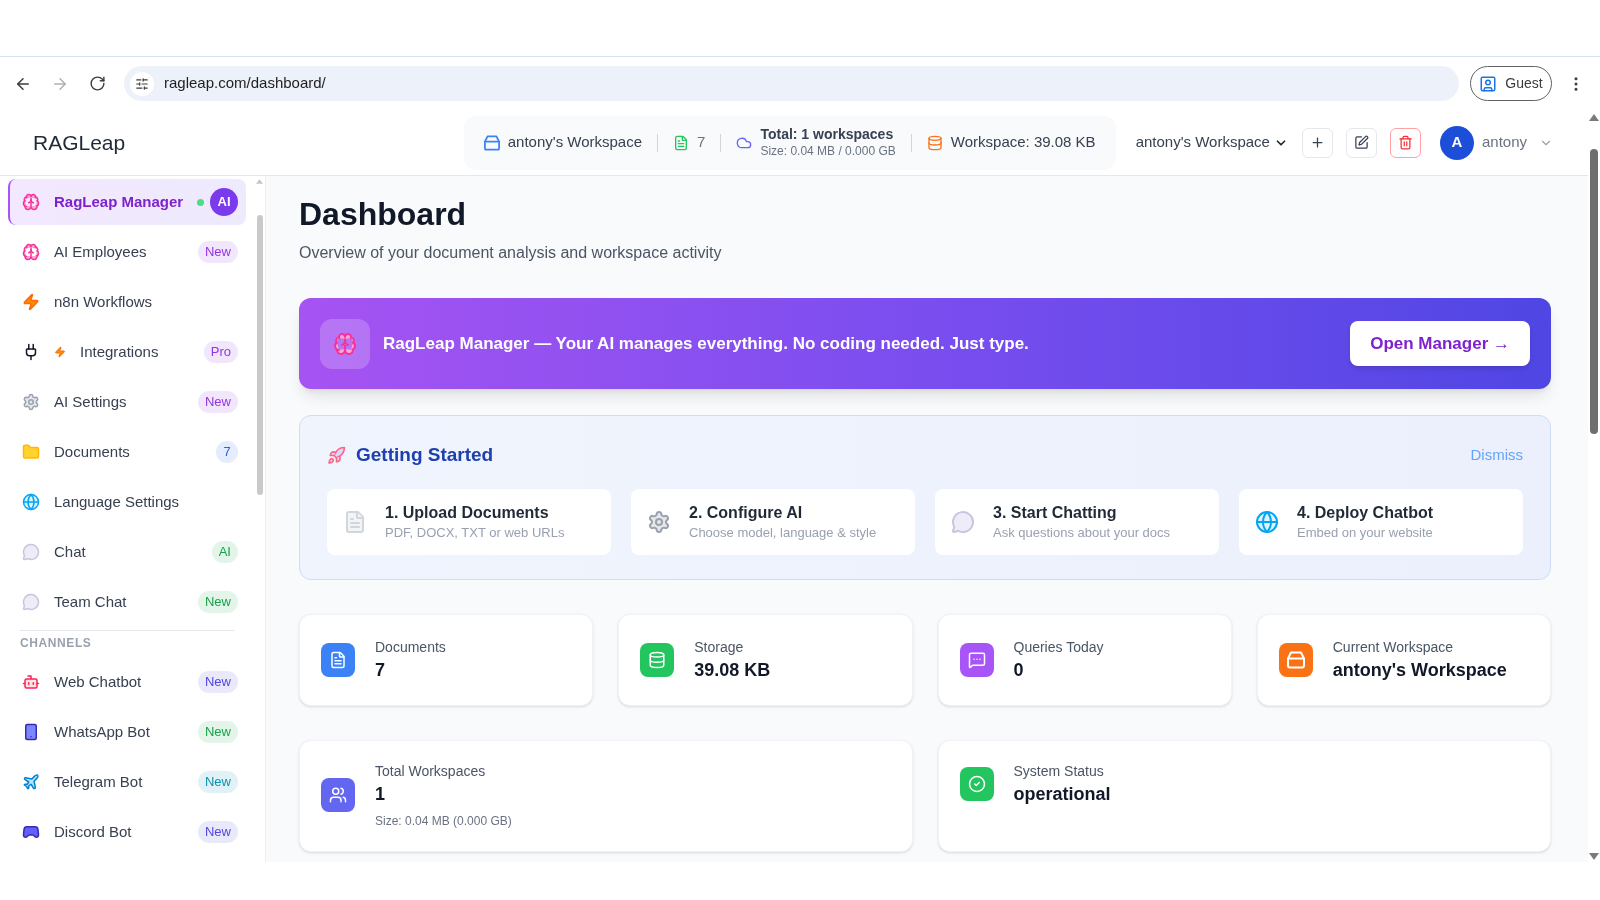 Image resolution: width=1600 pixels, height=900 pixels. Describe the element at coordinates (443, 821) in the screenshot. I see `stat-note: Size: 0.04 MB (0.000 GB)` at that location.